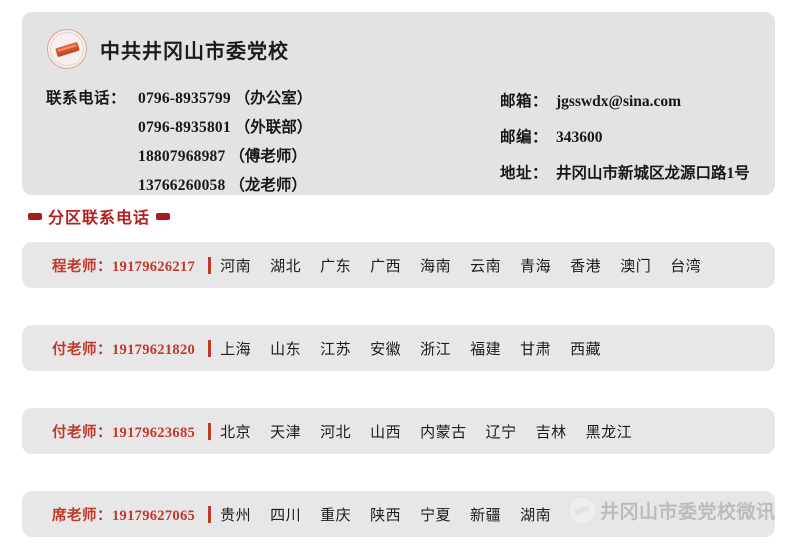 This screenshot has width=800, height=548. What do you see at coordinates (163, 216) in the screenshot?
I see `red-rect-marker-icon-right` at bounding box center [163, 216].